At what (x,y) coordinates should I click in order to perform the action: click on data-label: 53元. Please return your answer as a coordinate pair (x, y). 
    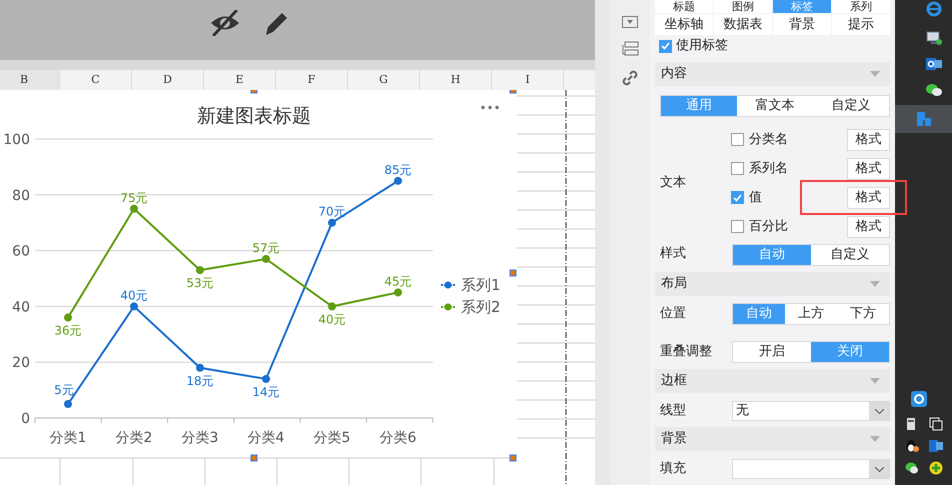
    Looking at the image, I should click on (200, 283).